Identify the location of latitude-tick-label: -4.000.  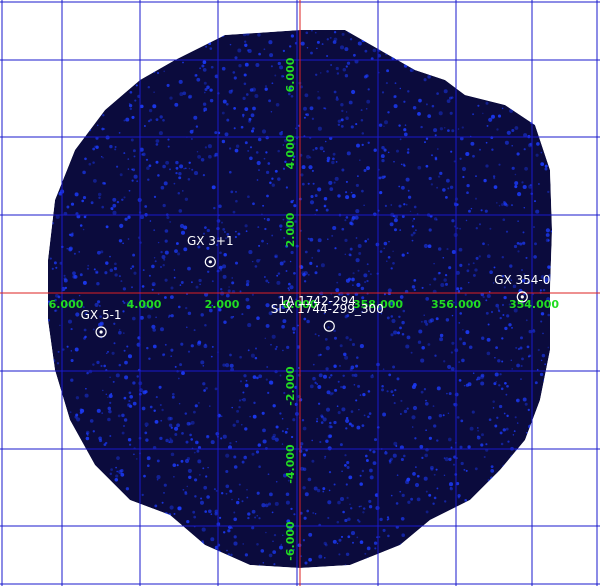
(290, 464).